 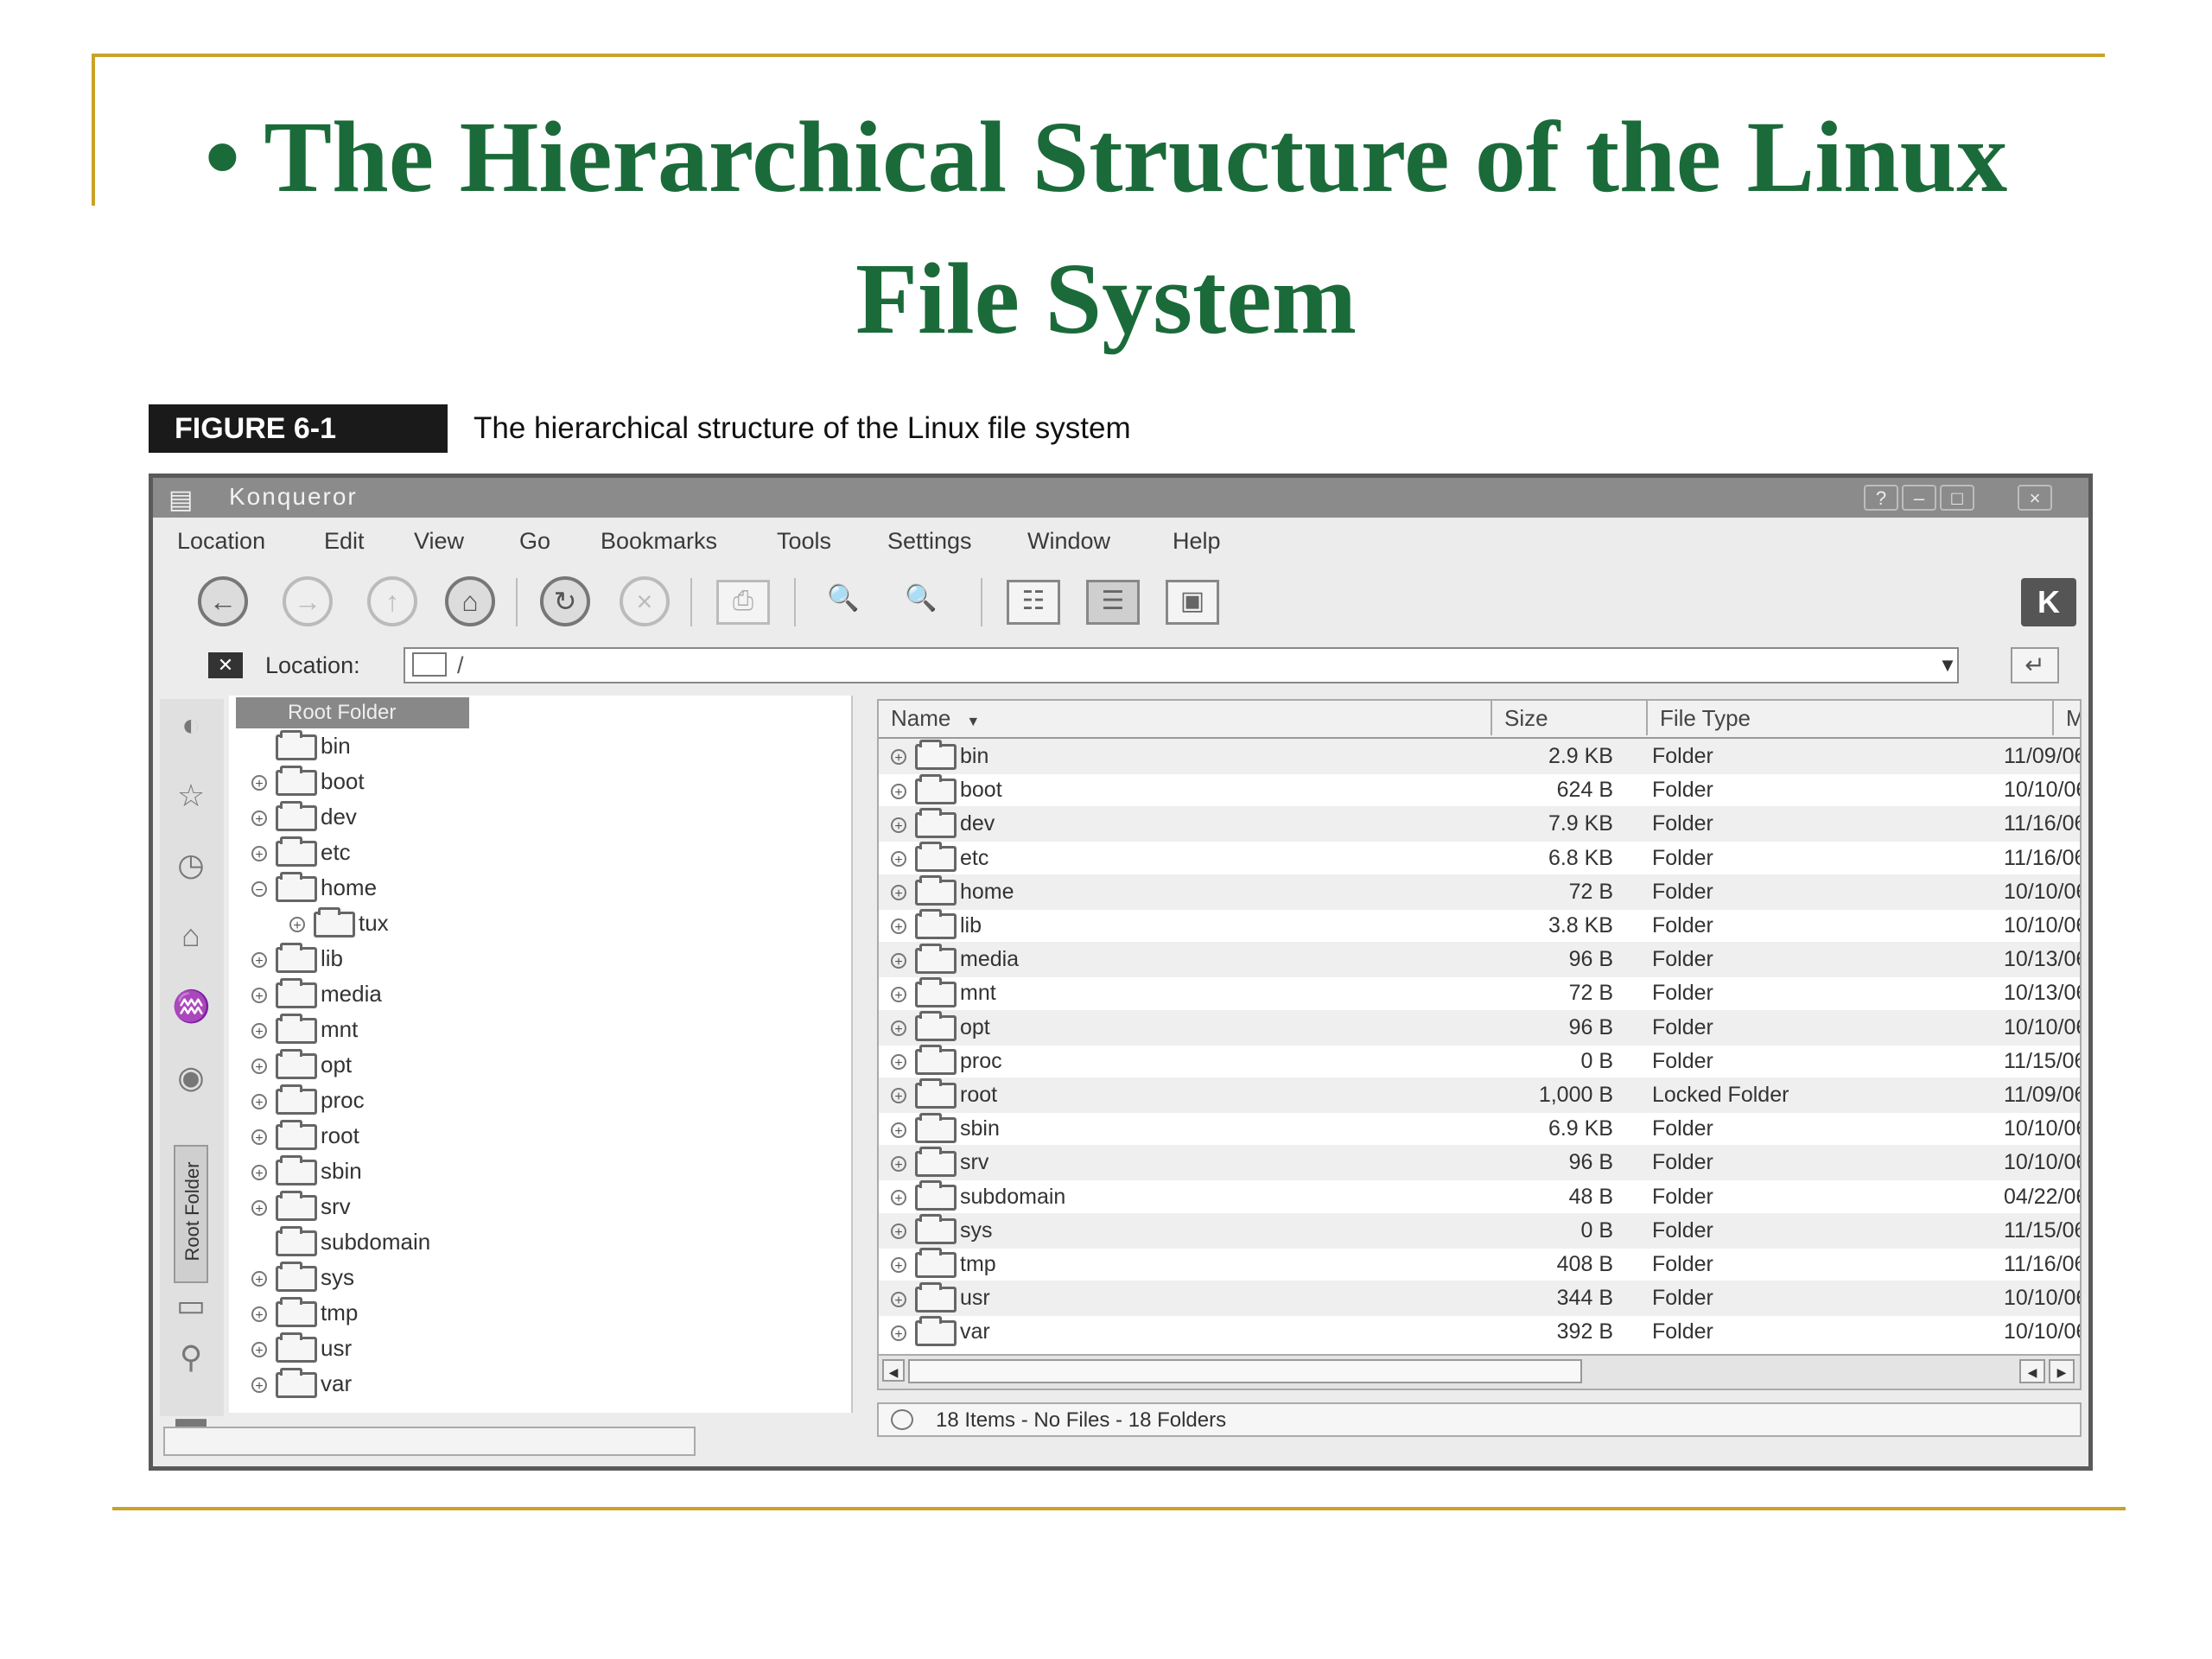 What do you see at coordinates (1479, 1299) in the screenshot?
I see `table-row: + usr 344 B Folder 10/10/06 12:` at bounding box center [1479, 1299].